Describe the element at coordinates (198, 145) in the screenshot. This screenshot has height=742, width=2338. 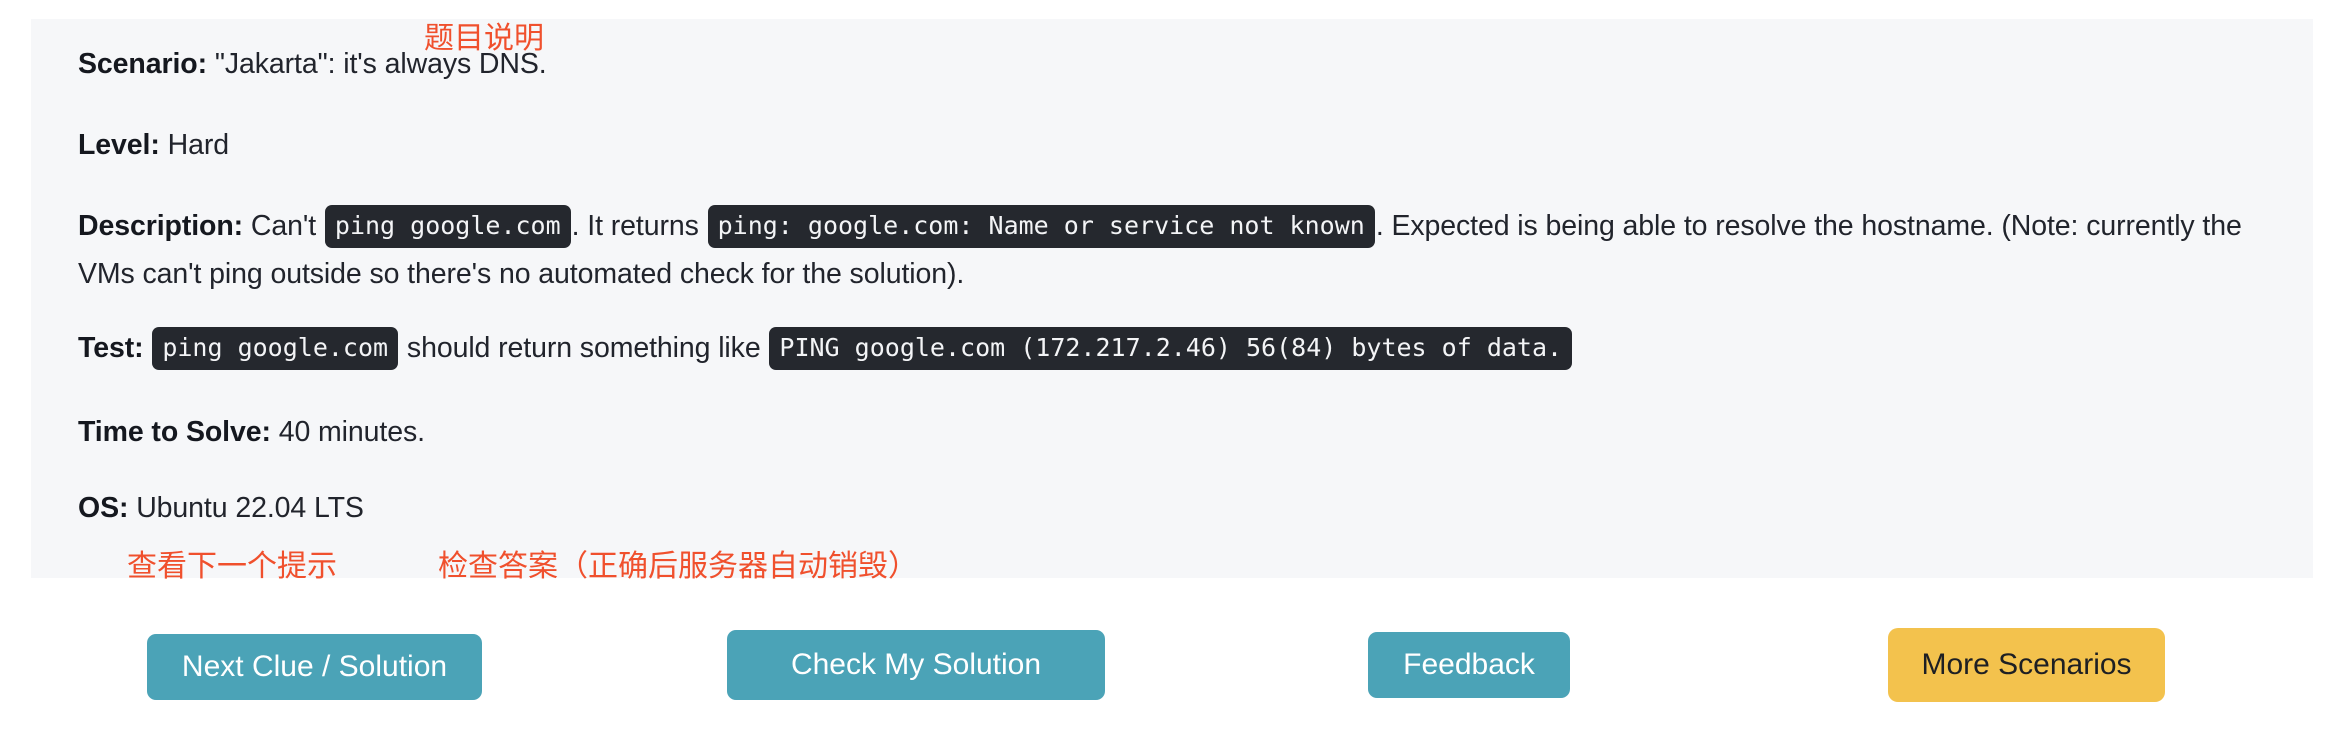
I see `level-value: Hard` at that location.